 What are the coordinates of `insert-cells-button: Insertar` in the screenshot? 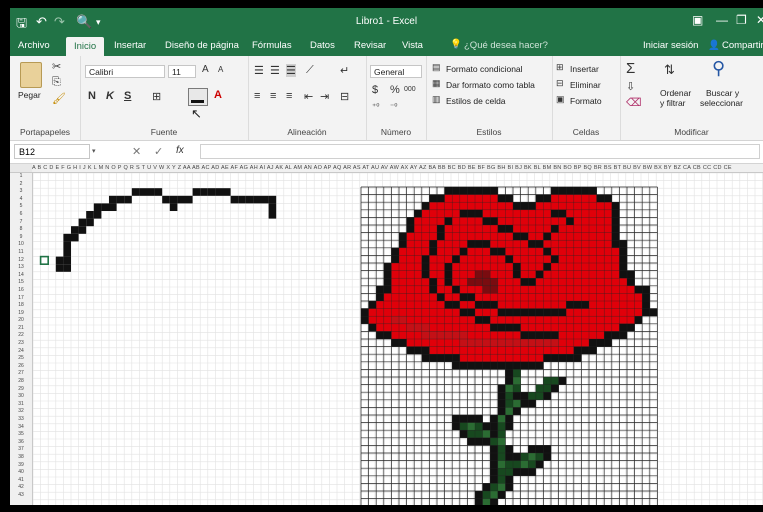 It's located at (584, 69).